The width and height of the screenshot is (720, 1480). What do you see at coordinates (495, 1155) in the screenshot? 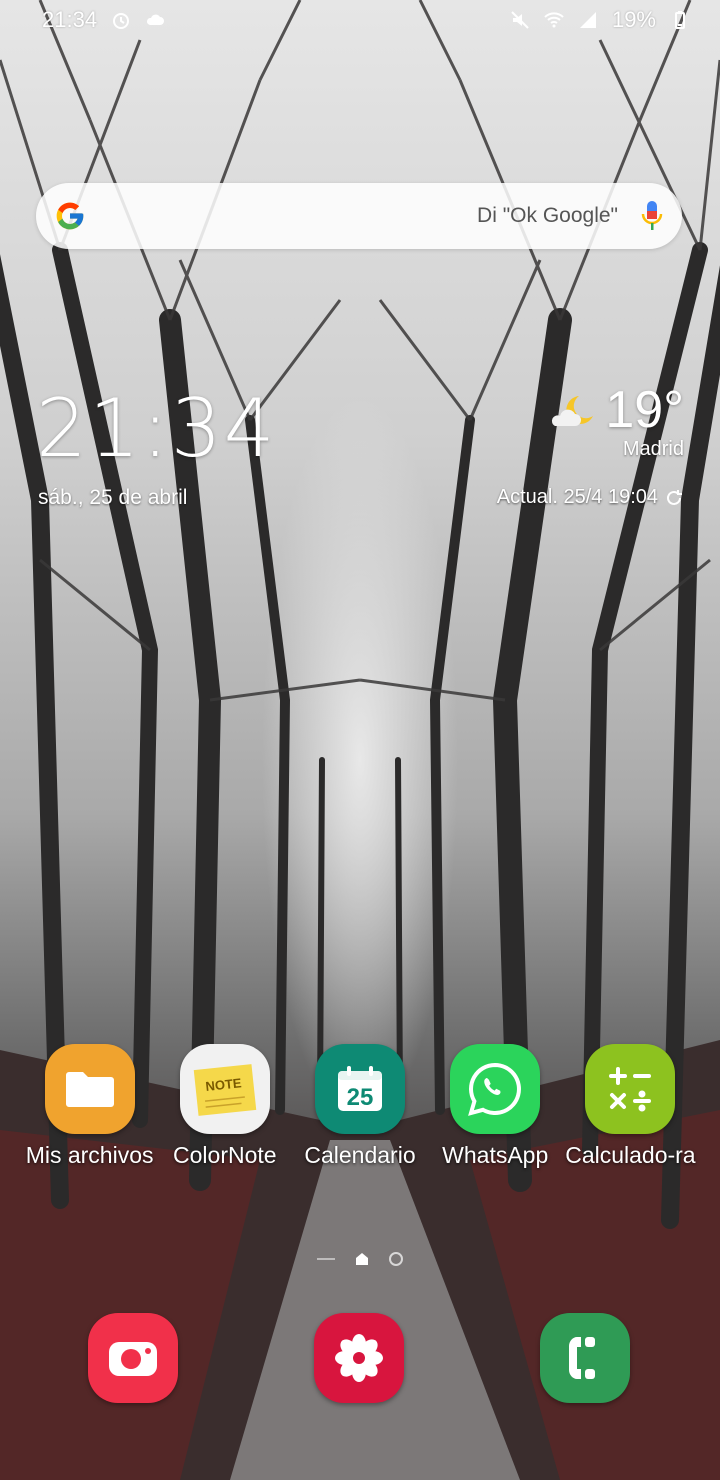
I see `app-label: WhatsApp` at bounding box center [495, 1155].